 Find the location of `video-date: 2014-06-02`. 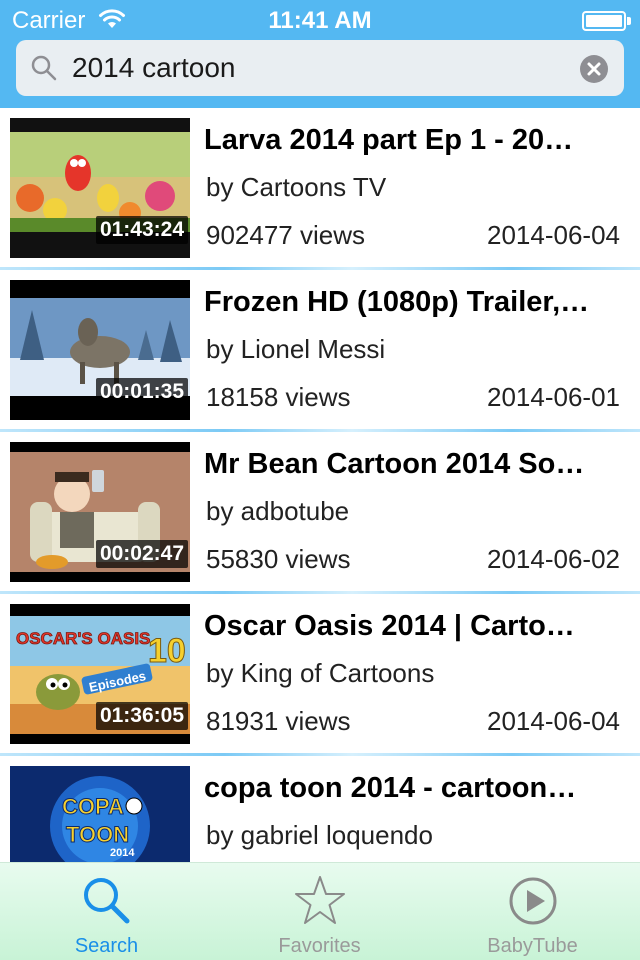

video-date: 2014-06-02 is located at coordinates (553, 559).